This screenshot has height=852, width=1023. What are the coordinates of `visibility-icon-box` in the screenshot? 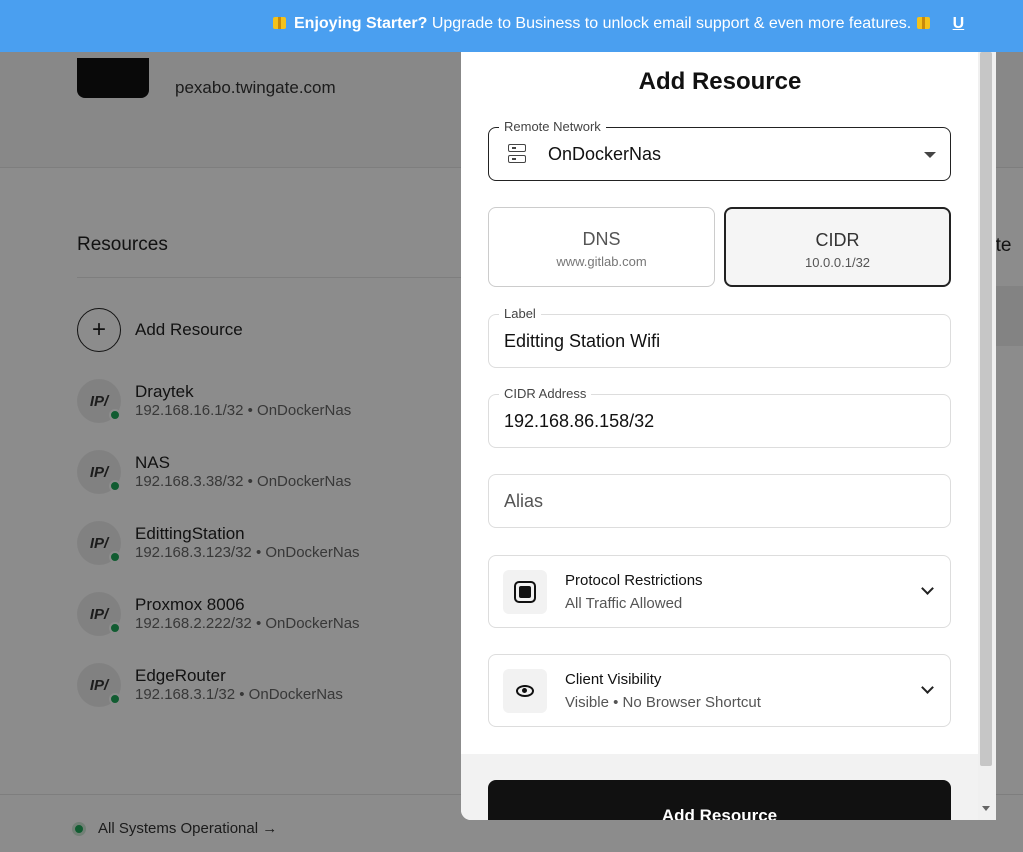 It's located at (525, 691).